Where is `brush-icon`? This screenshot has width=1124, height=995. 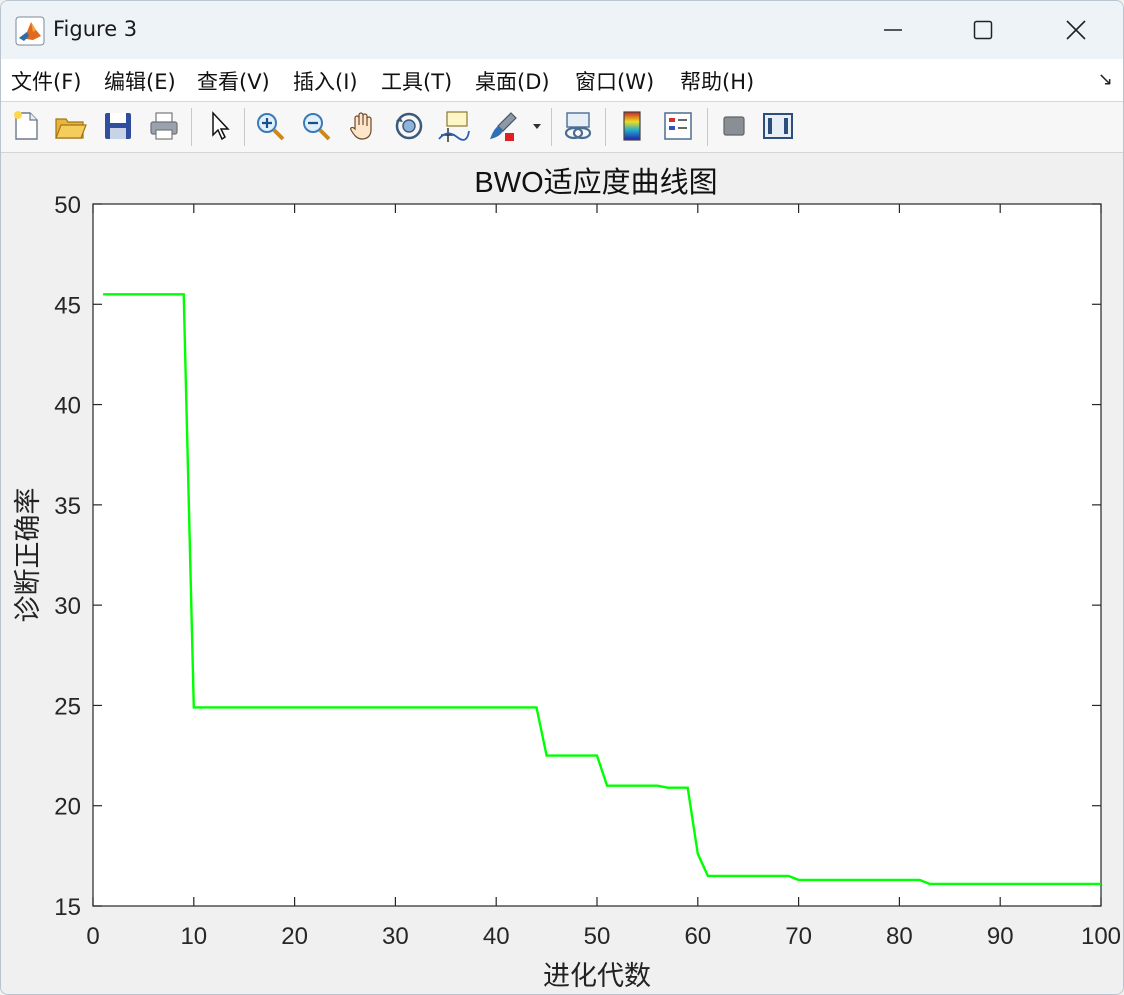
brush-icon is located at coordinates (504, 126).